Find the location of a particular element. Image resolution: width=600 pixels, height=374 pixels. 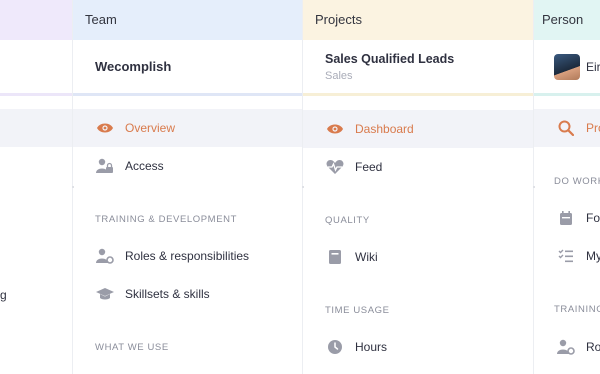

nav-item-my: My is located at coordinates (567, 256).